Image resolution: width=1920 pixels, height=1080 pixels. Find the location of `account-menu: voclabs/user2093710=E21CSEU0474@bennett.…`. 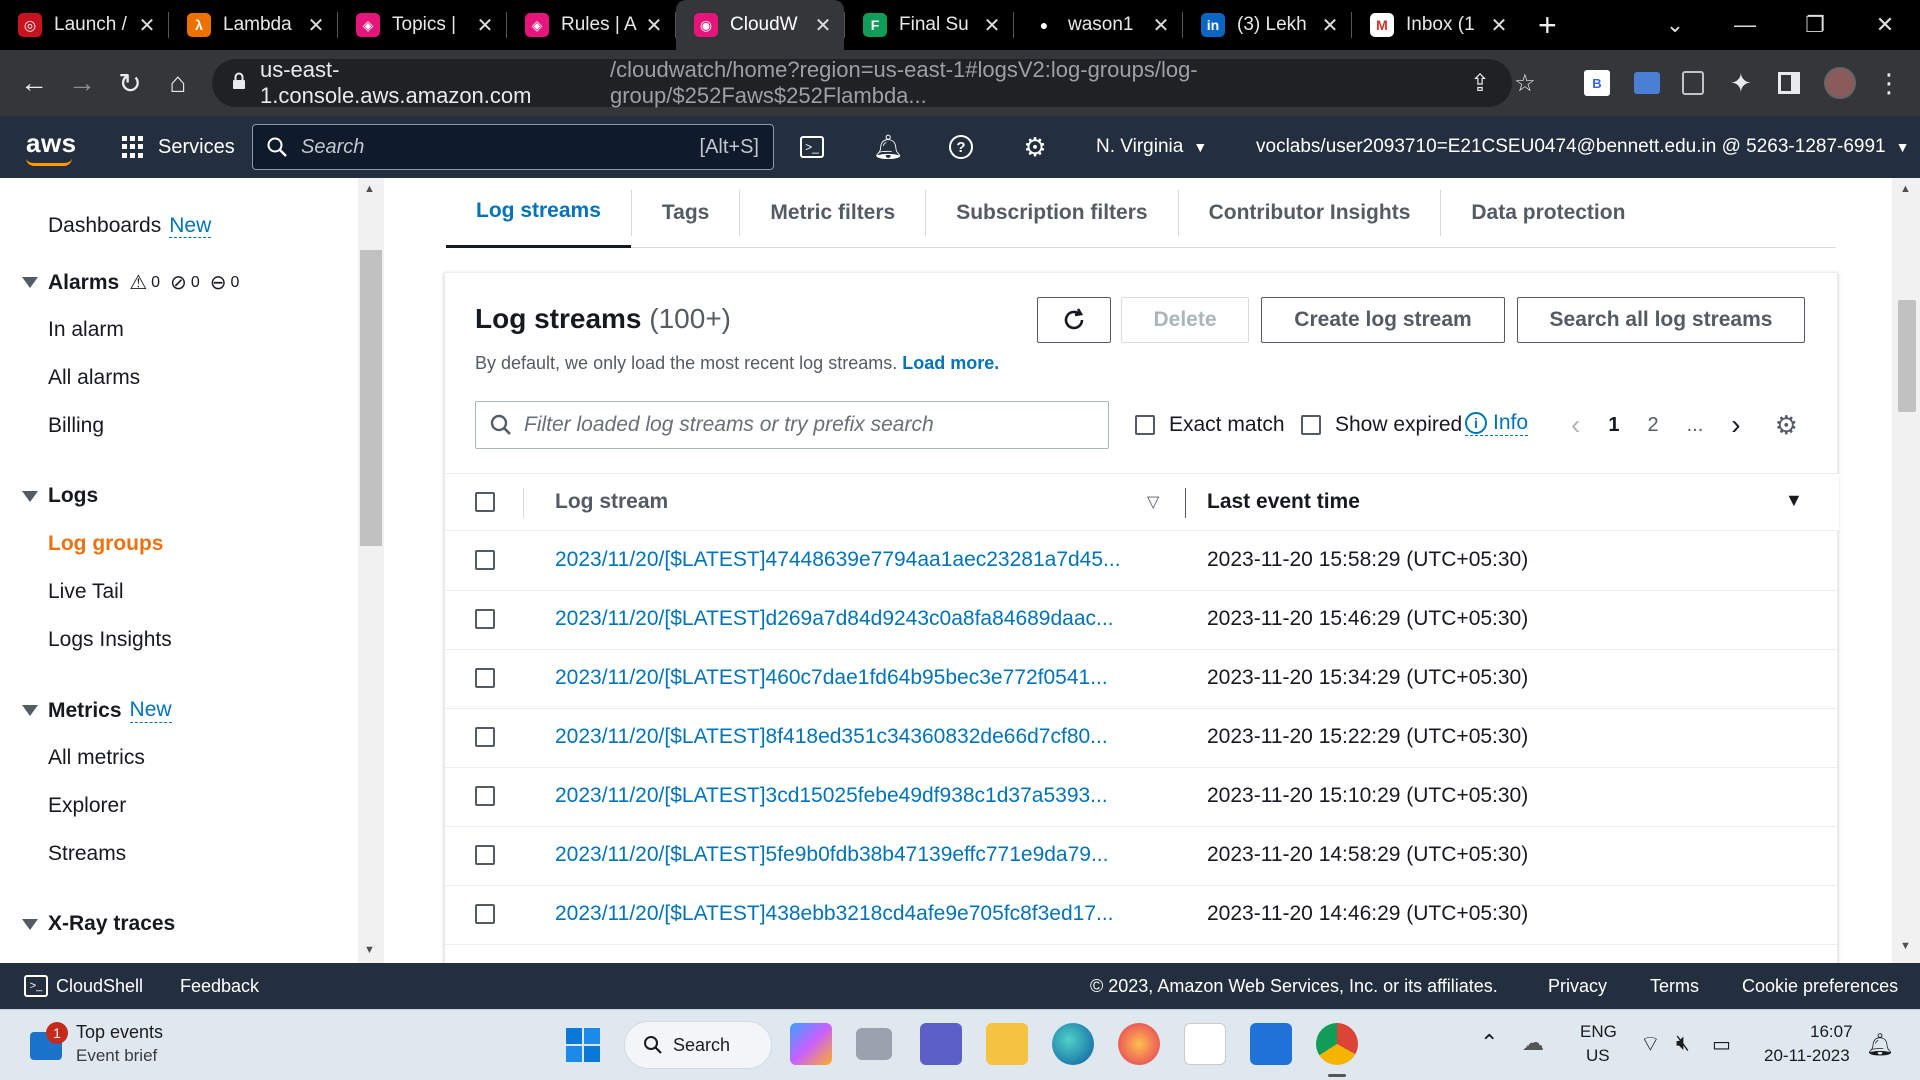

account-menu: voclabs/user2093710=E21CSEU0474@bennett.… is located at coordinates (1582, 147).